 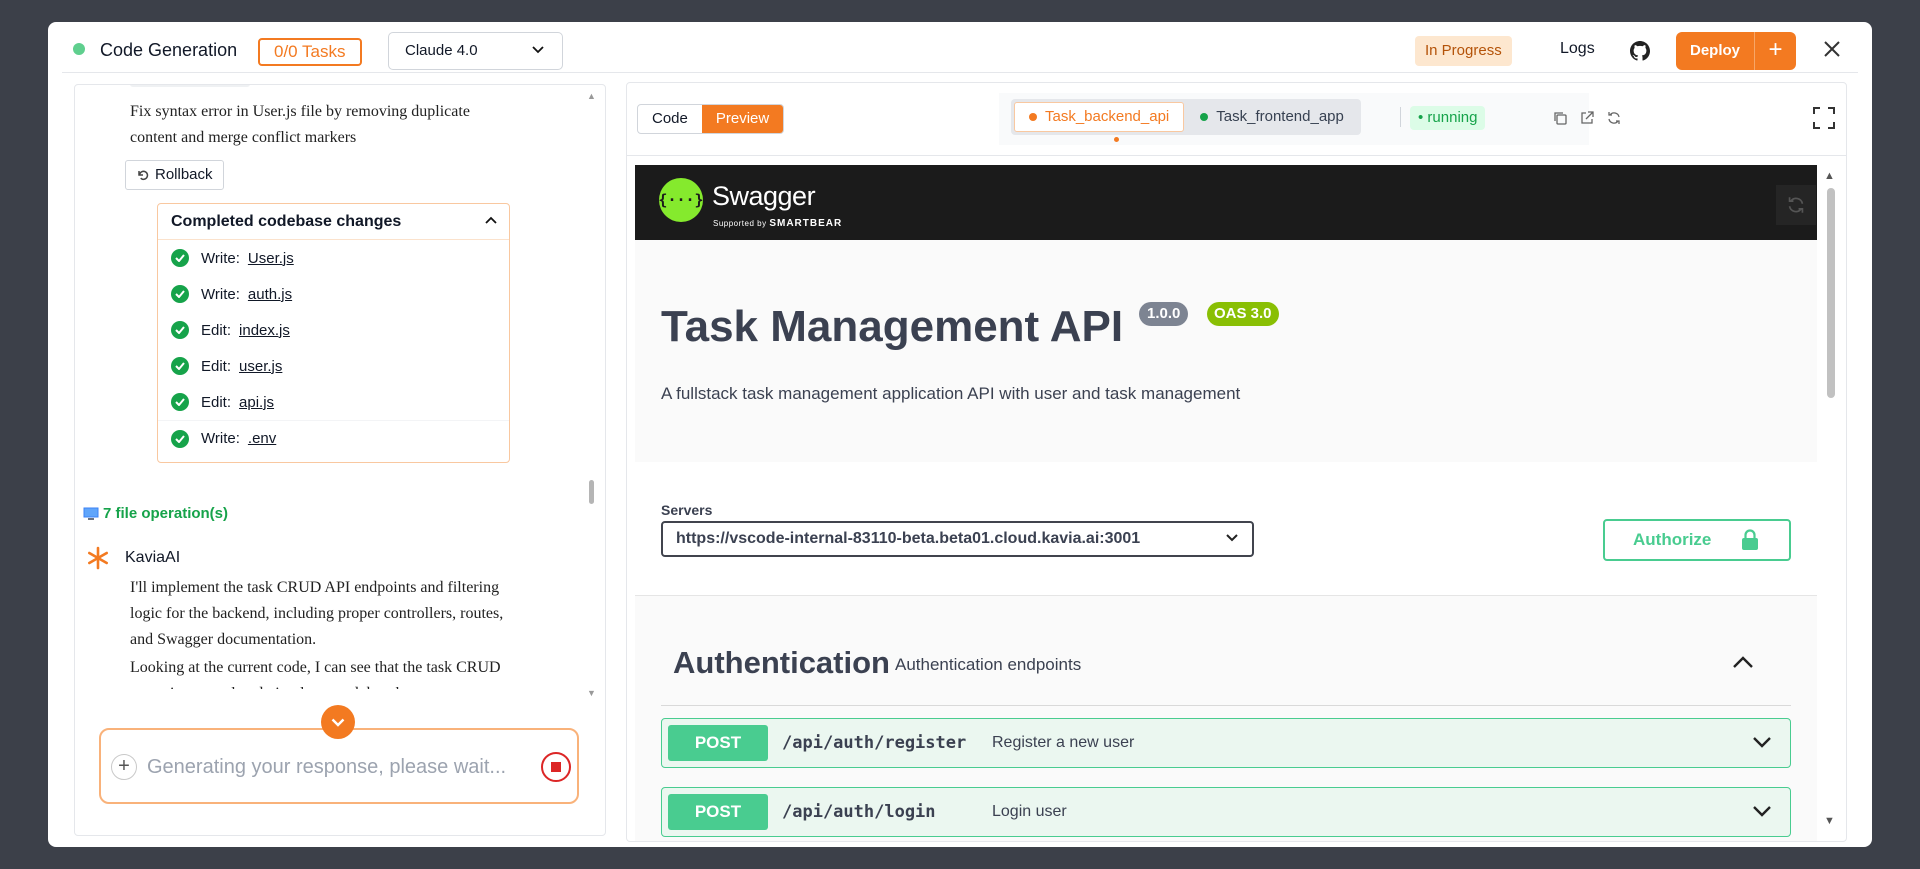 I want to click on lock-icon, so click(x=1750, y=539).